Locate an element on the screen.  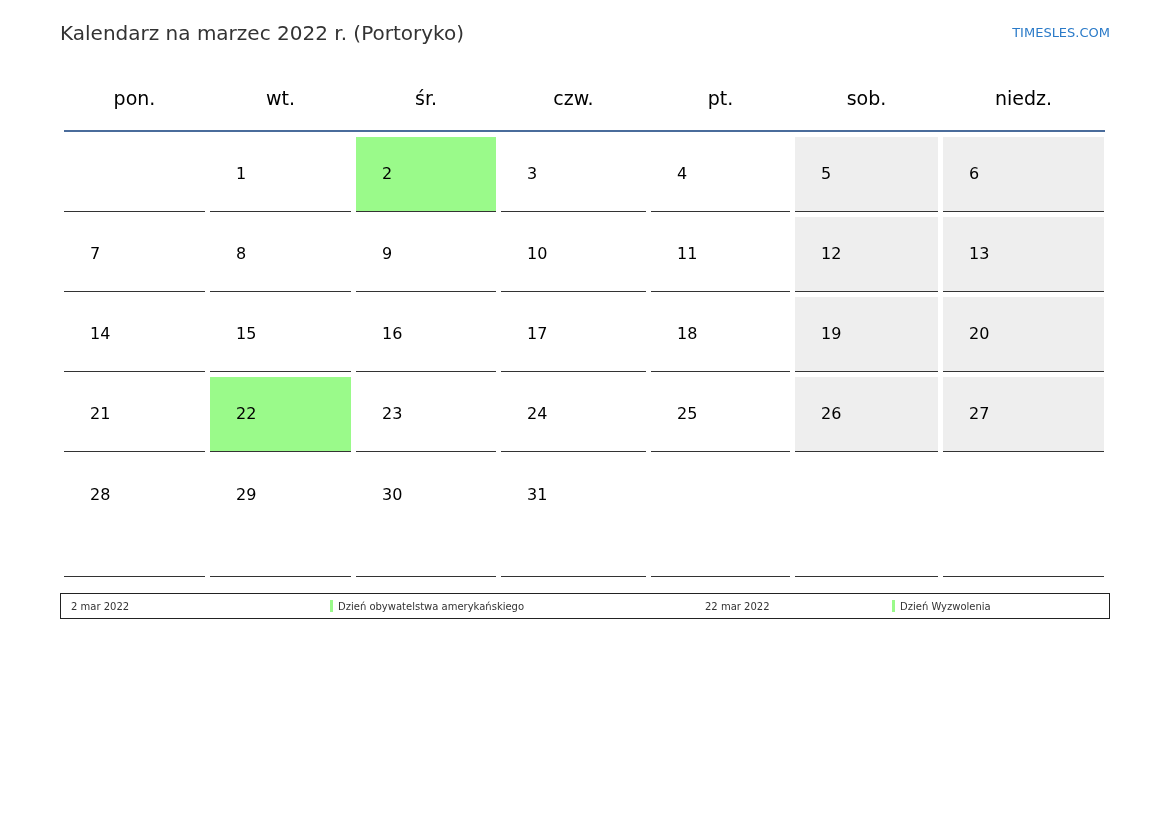
day-number: 15 is located at coordinates (246, 334).